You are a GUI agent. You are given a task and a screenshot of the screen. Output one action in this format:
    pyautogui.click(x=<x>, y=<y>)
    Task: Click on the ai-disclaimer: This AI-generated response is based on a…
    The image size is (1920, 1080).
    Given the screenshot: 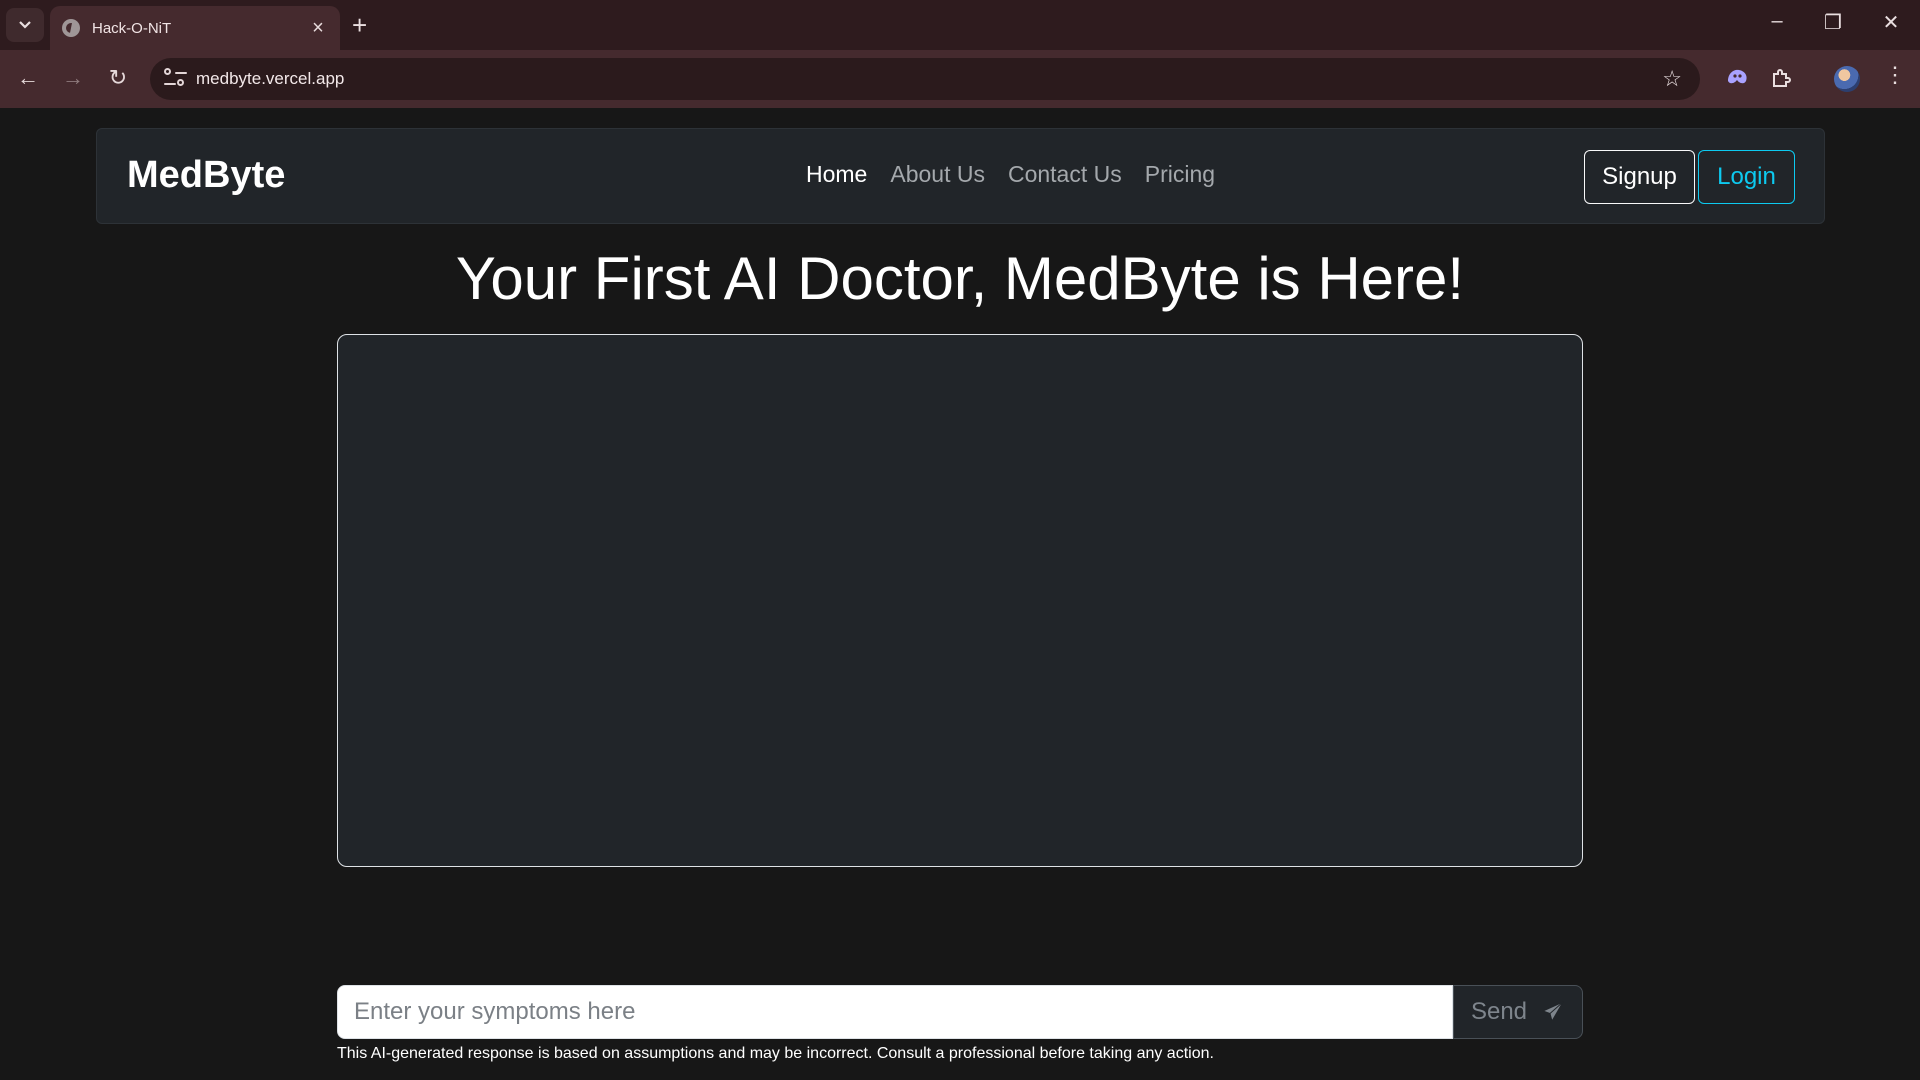 What is the action you would take?
    pyautogui.click(x=775, y=1053)
    